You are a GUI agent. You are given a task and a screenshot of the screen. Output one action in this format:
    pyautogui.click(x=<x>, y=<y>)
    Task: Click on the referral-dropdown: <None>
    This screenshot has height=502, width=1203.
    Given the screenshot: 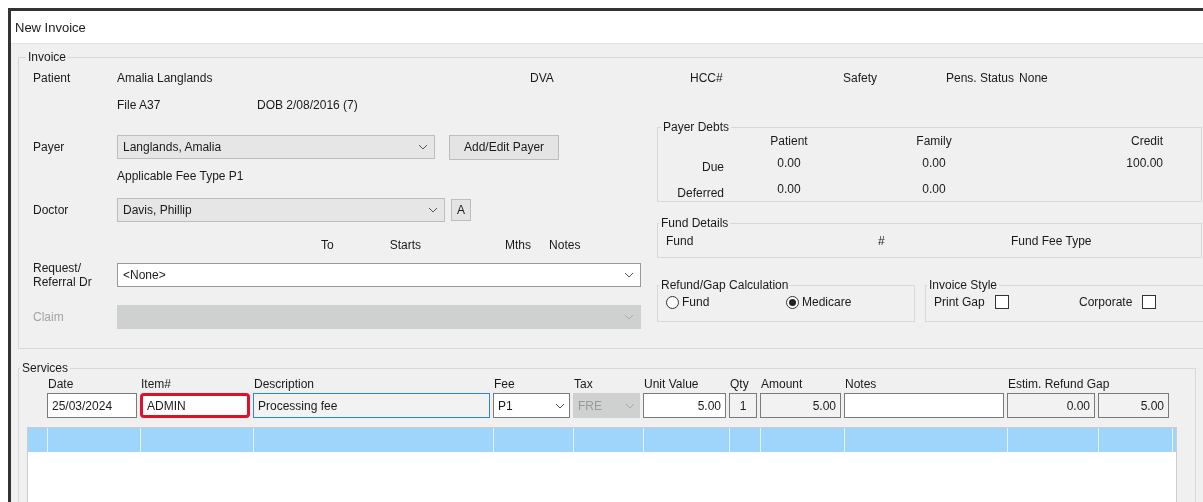 What is the action you would take?
    pyautogui.click(x=379, y=275)
    